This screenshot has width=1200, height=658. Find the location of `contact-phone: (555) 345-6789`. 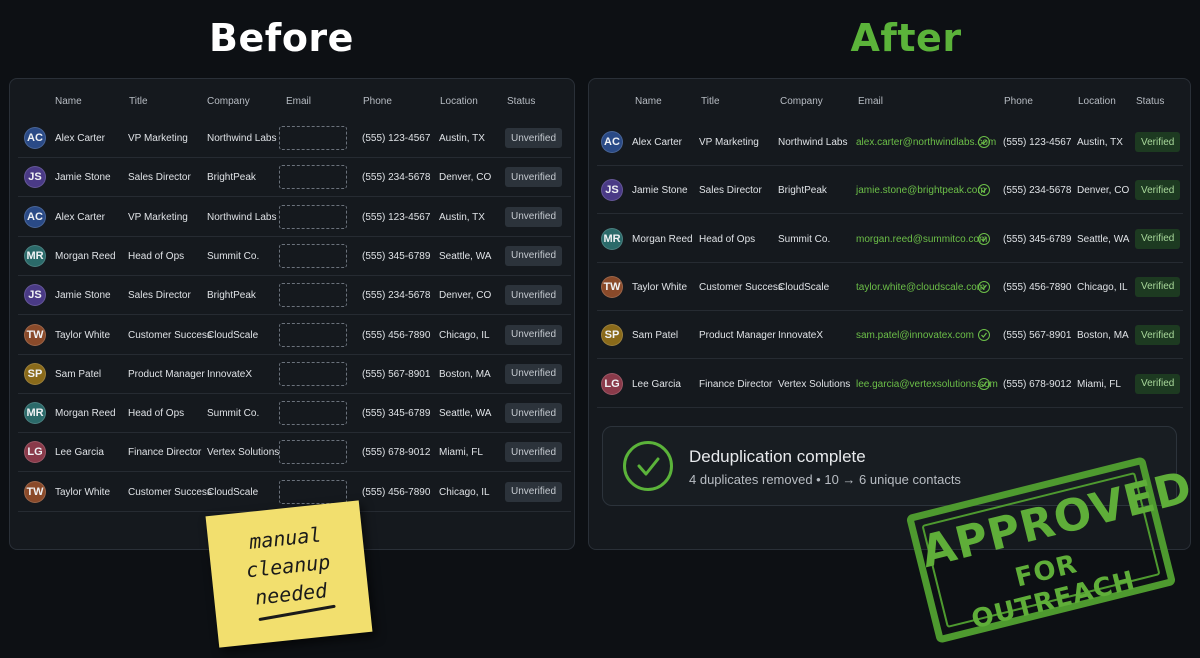

contact-phone: (555) 345-6789 is located at coordinates (1037, 239).